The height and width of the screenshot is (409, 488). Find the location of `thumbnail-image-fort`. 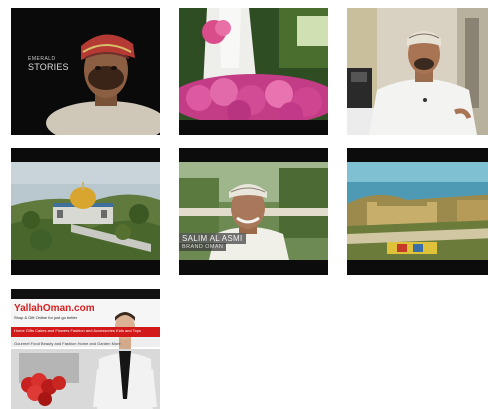

thumbnail-image-fort is located at coordinates (417, 211).